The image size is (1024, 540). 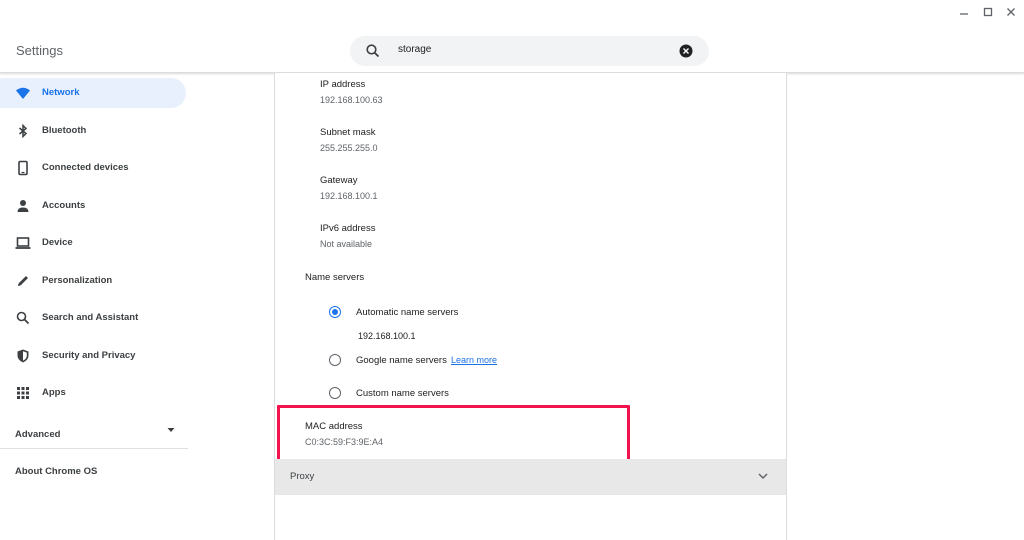 I want to click on sidebar-divider, so click(x=94, y=448).